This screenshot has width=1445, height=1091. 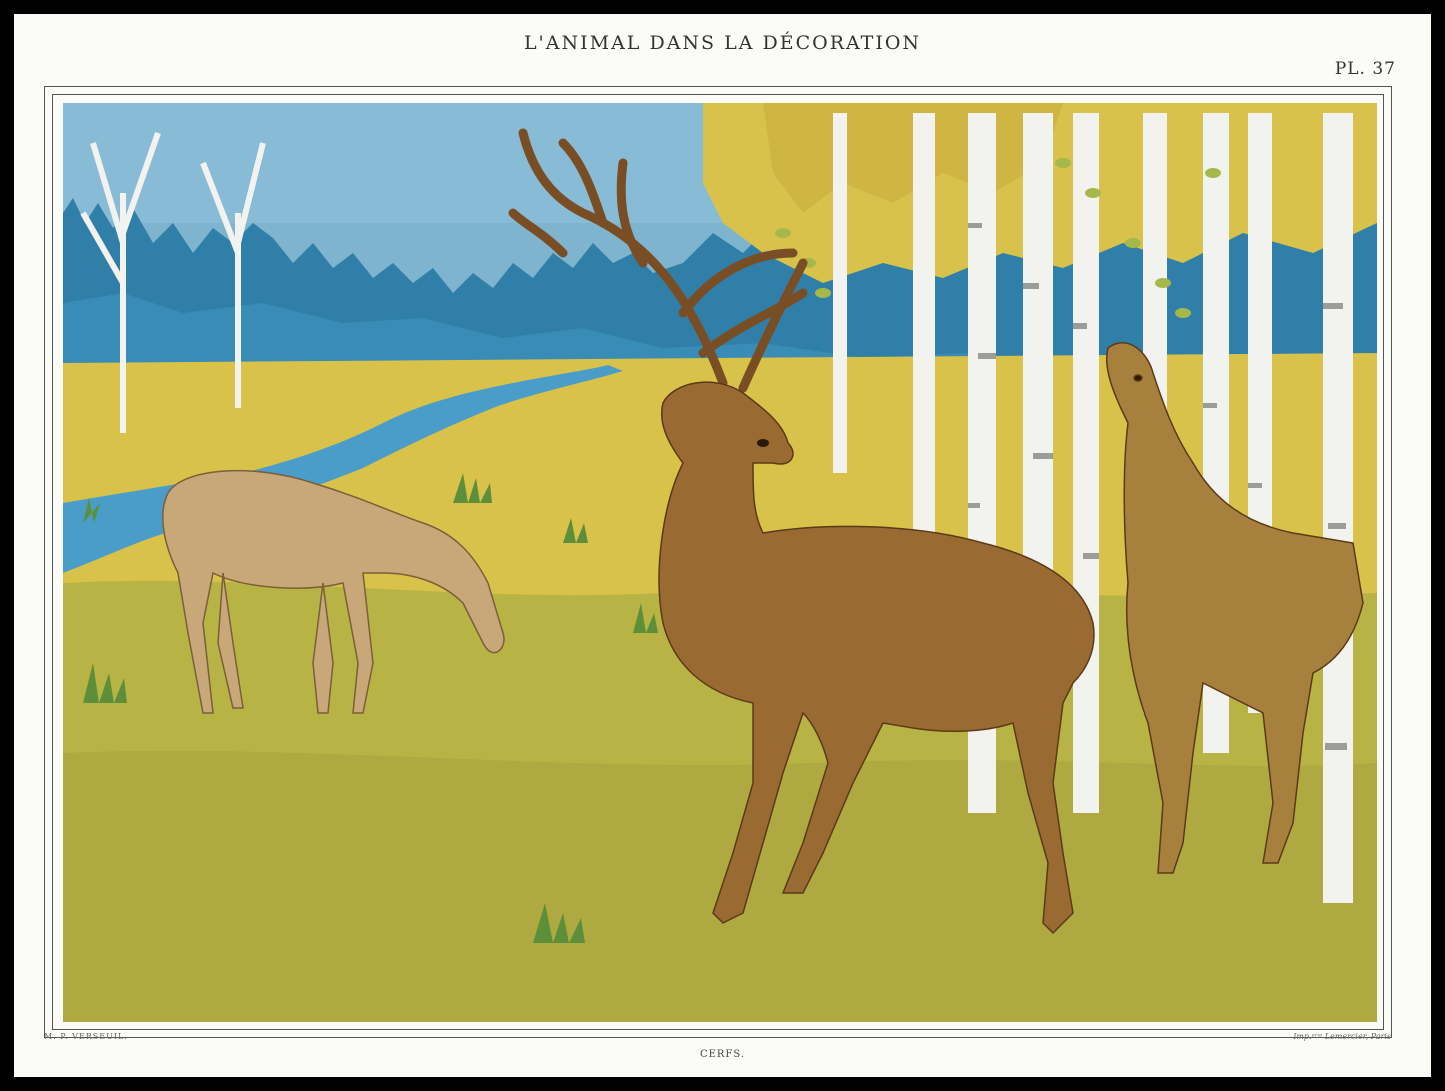 What do you see at coordinates (86, 1036) in the screenshot?
I see `artist-credit: M. P. VERSEUIL.` at bounding box center [86, 1036].